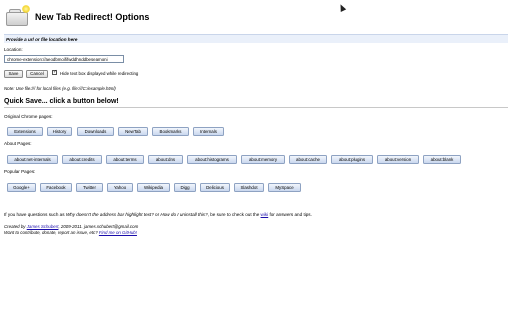 The image size is (512, 320). What do you see at coordinates (59, 131) in the screenshot?
I see `quick-button-history: History` at bounding box center [59, 131].